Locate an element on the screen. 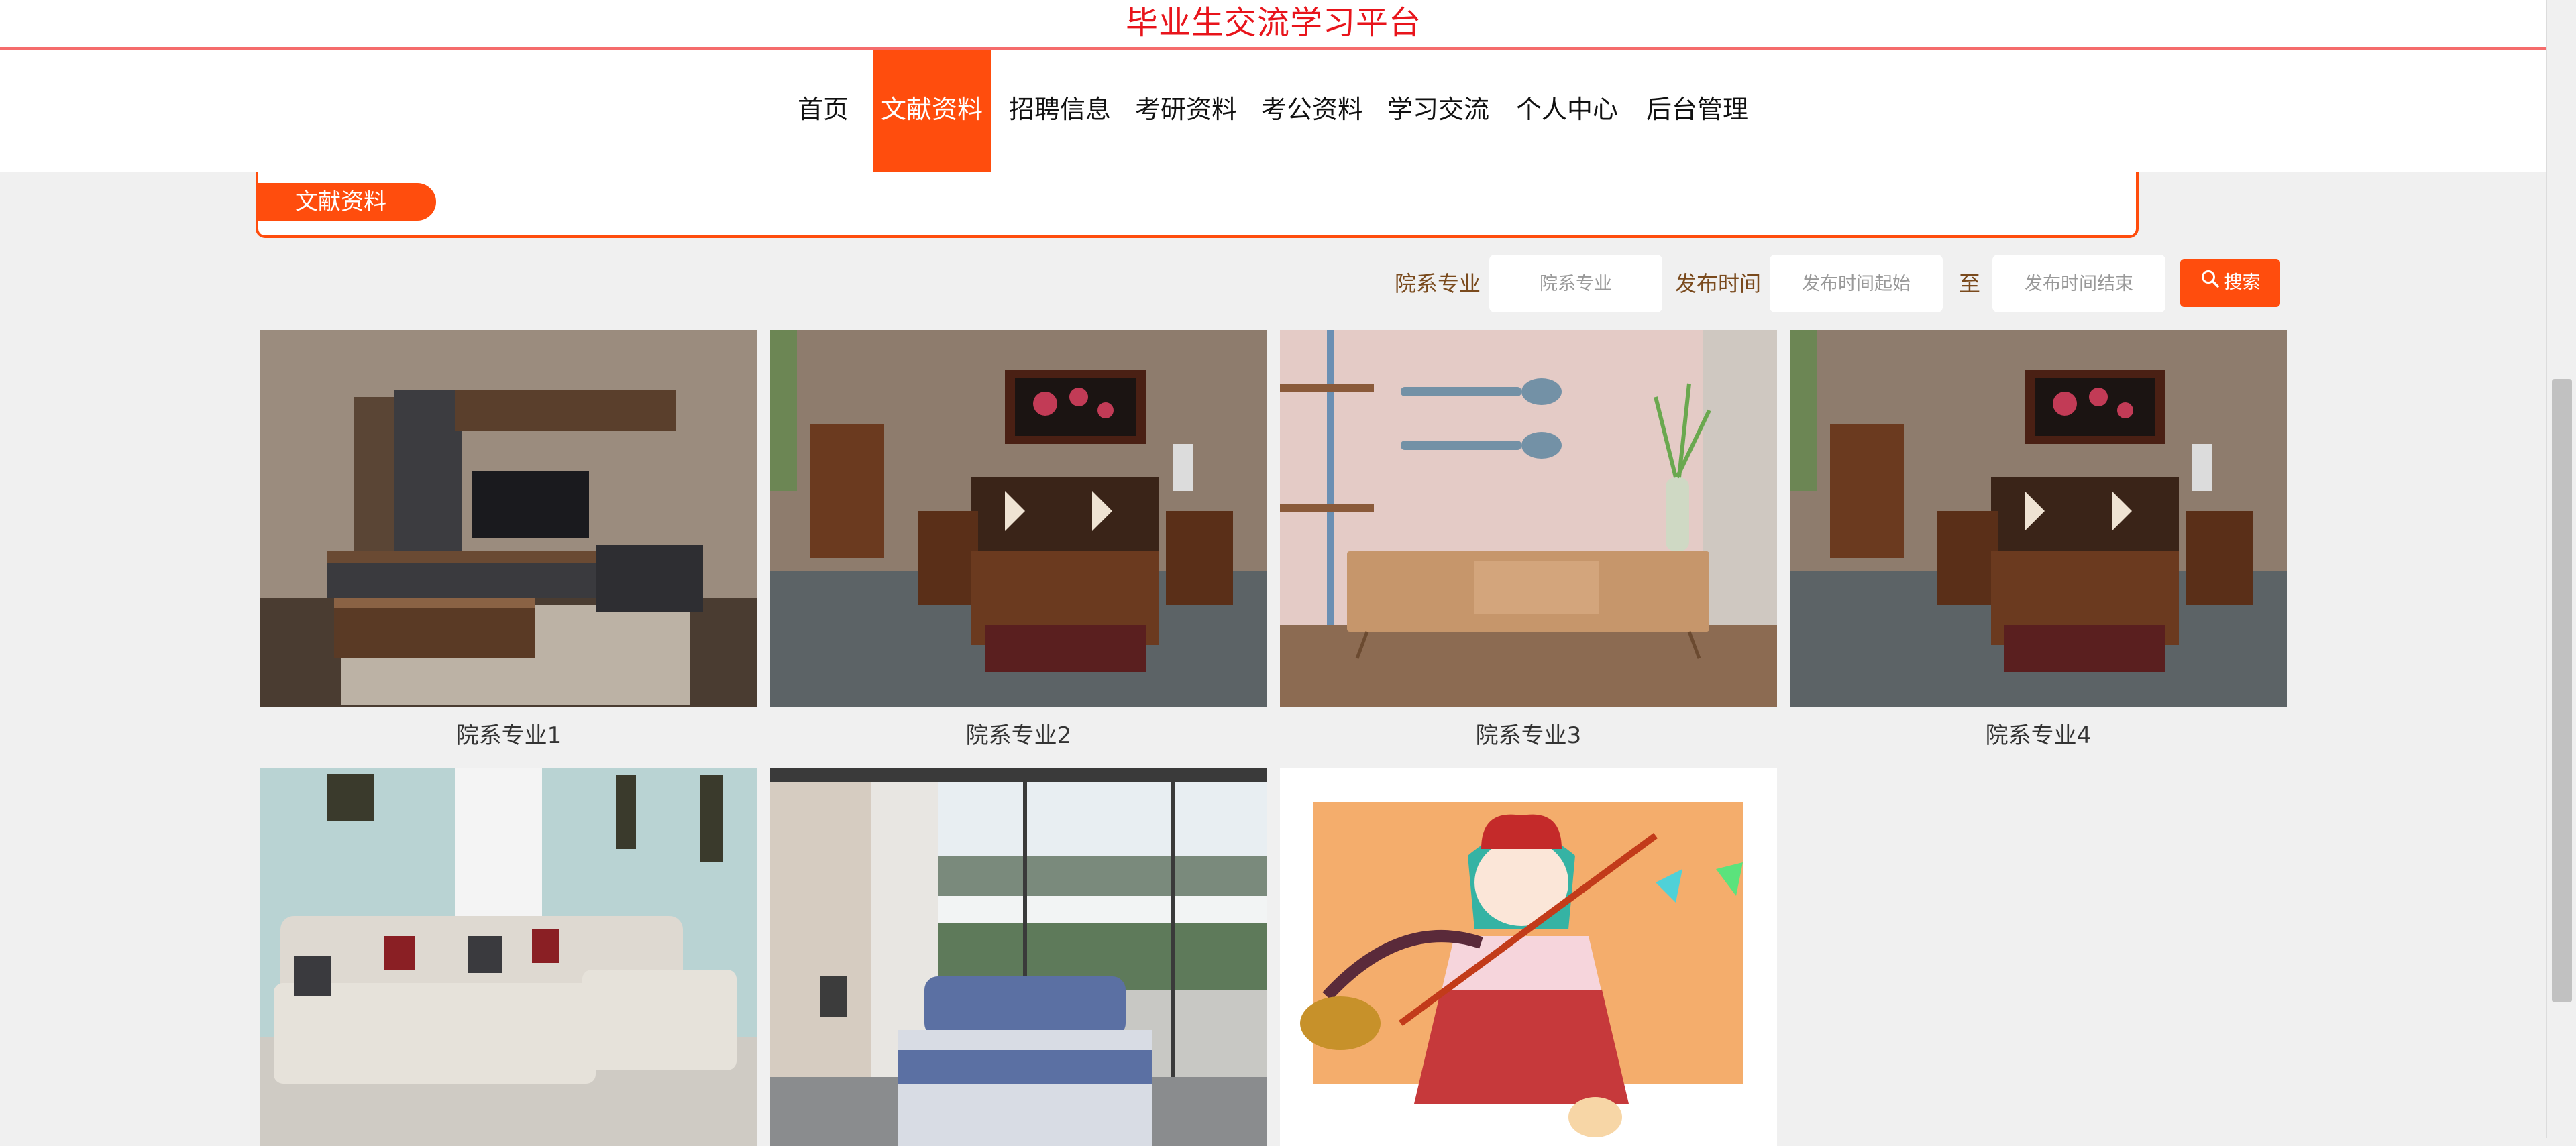 The width and height of the screenshot is (2576, 1146). bedroom-image is located at coordinates (1018, 957).